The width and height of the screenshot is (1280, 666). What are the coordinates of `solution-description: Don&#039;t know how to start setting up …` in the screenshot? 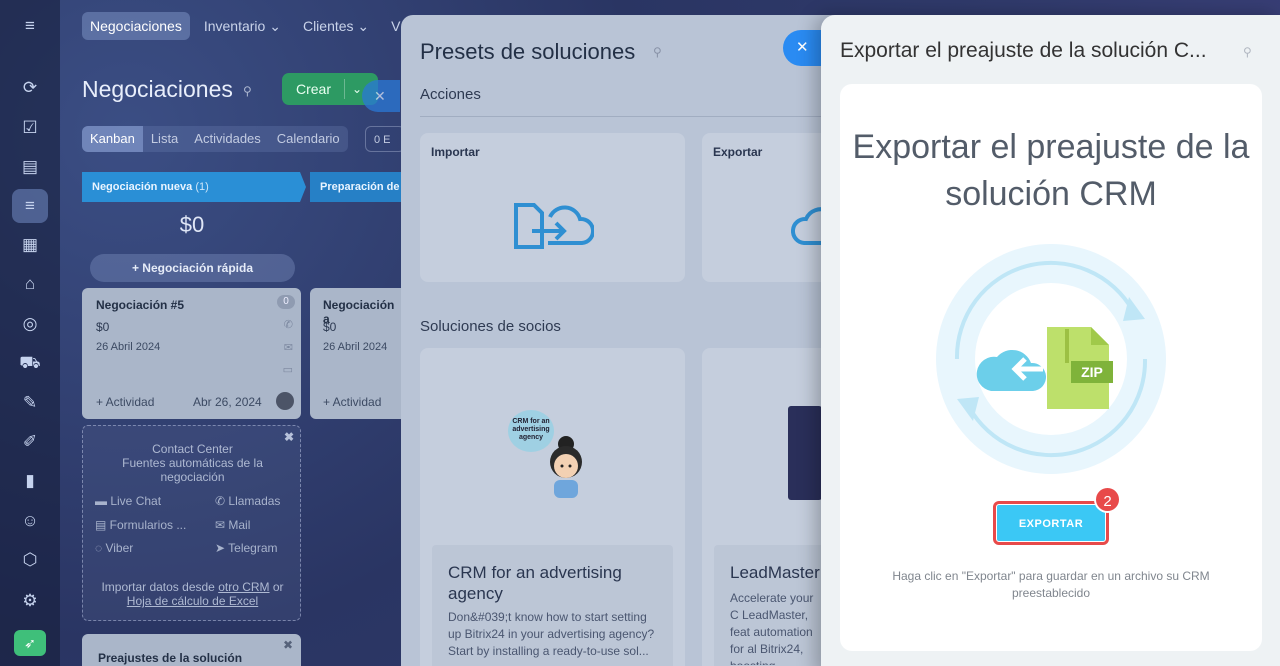 It's located at (551, 634).